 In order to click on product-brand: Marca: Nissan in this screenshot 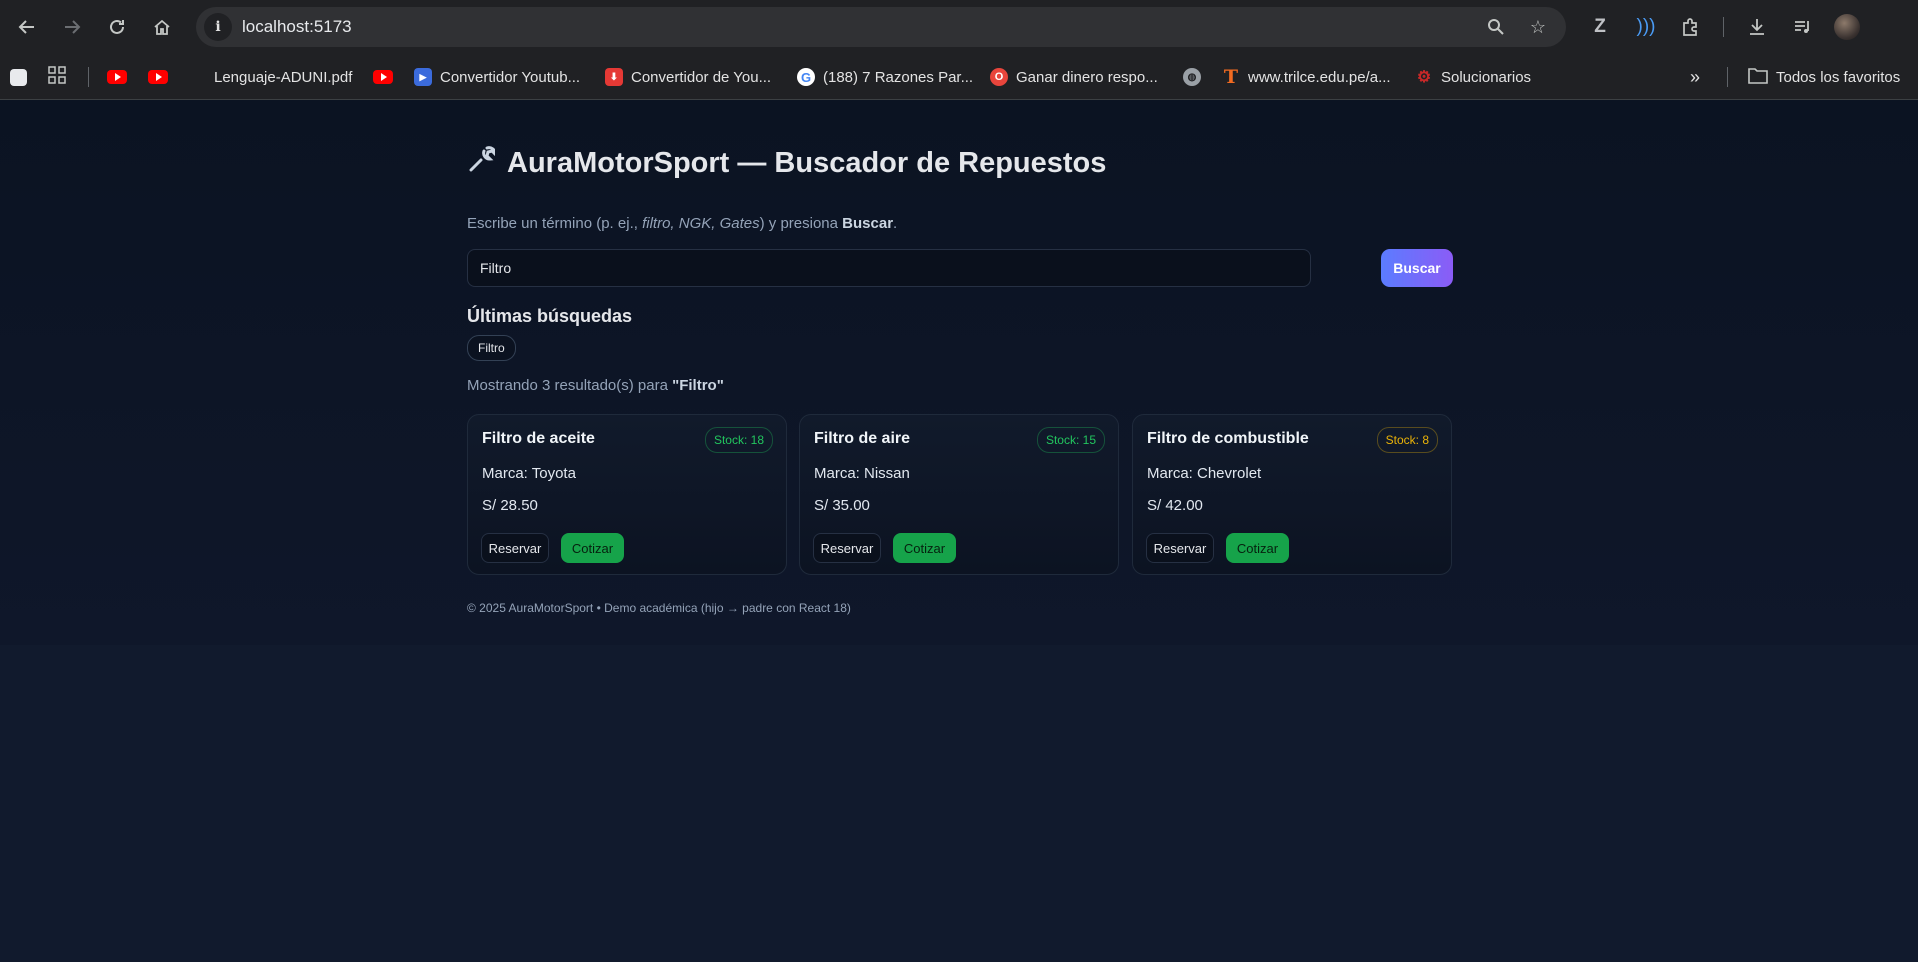, I will do `click(862, 473)`.